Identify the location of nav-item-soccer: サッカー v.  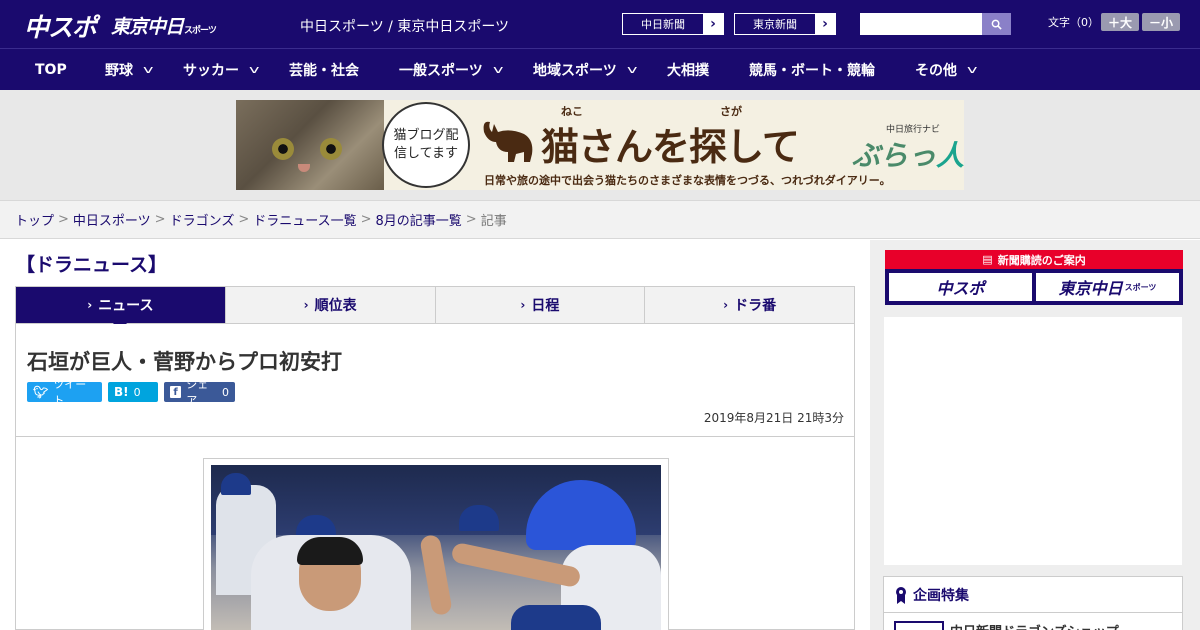
(221, 69).